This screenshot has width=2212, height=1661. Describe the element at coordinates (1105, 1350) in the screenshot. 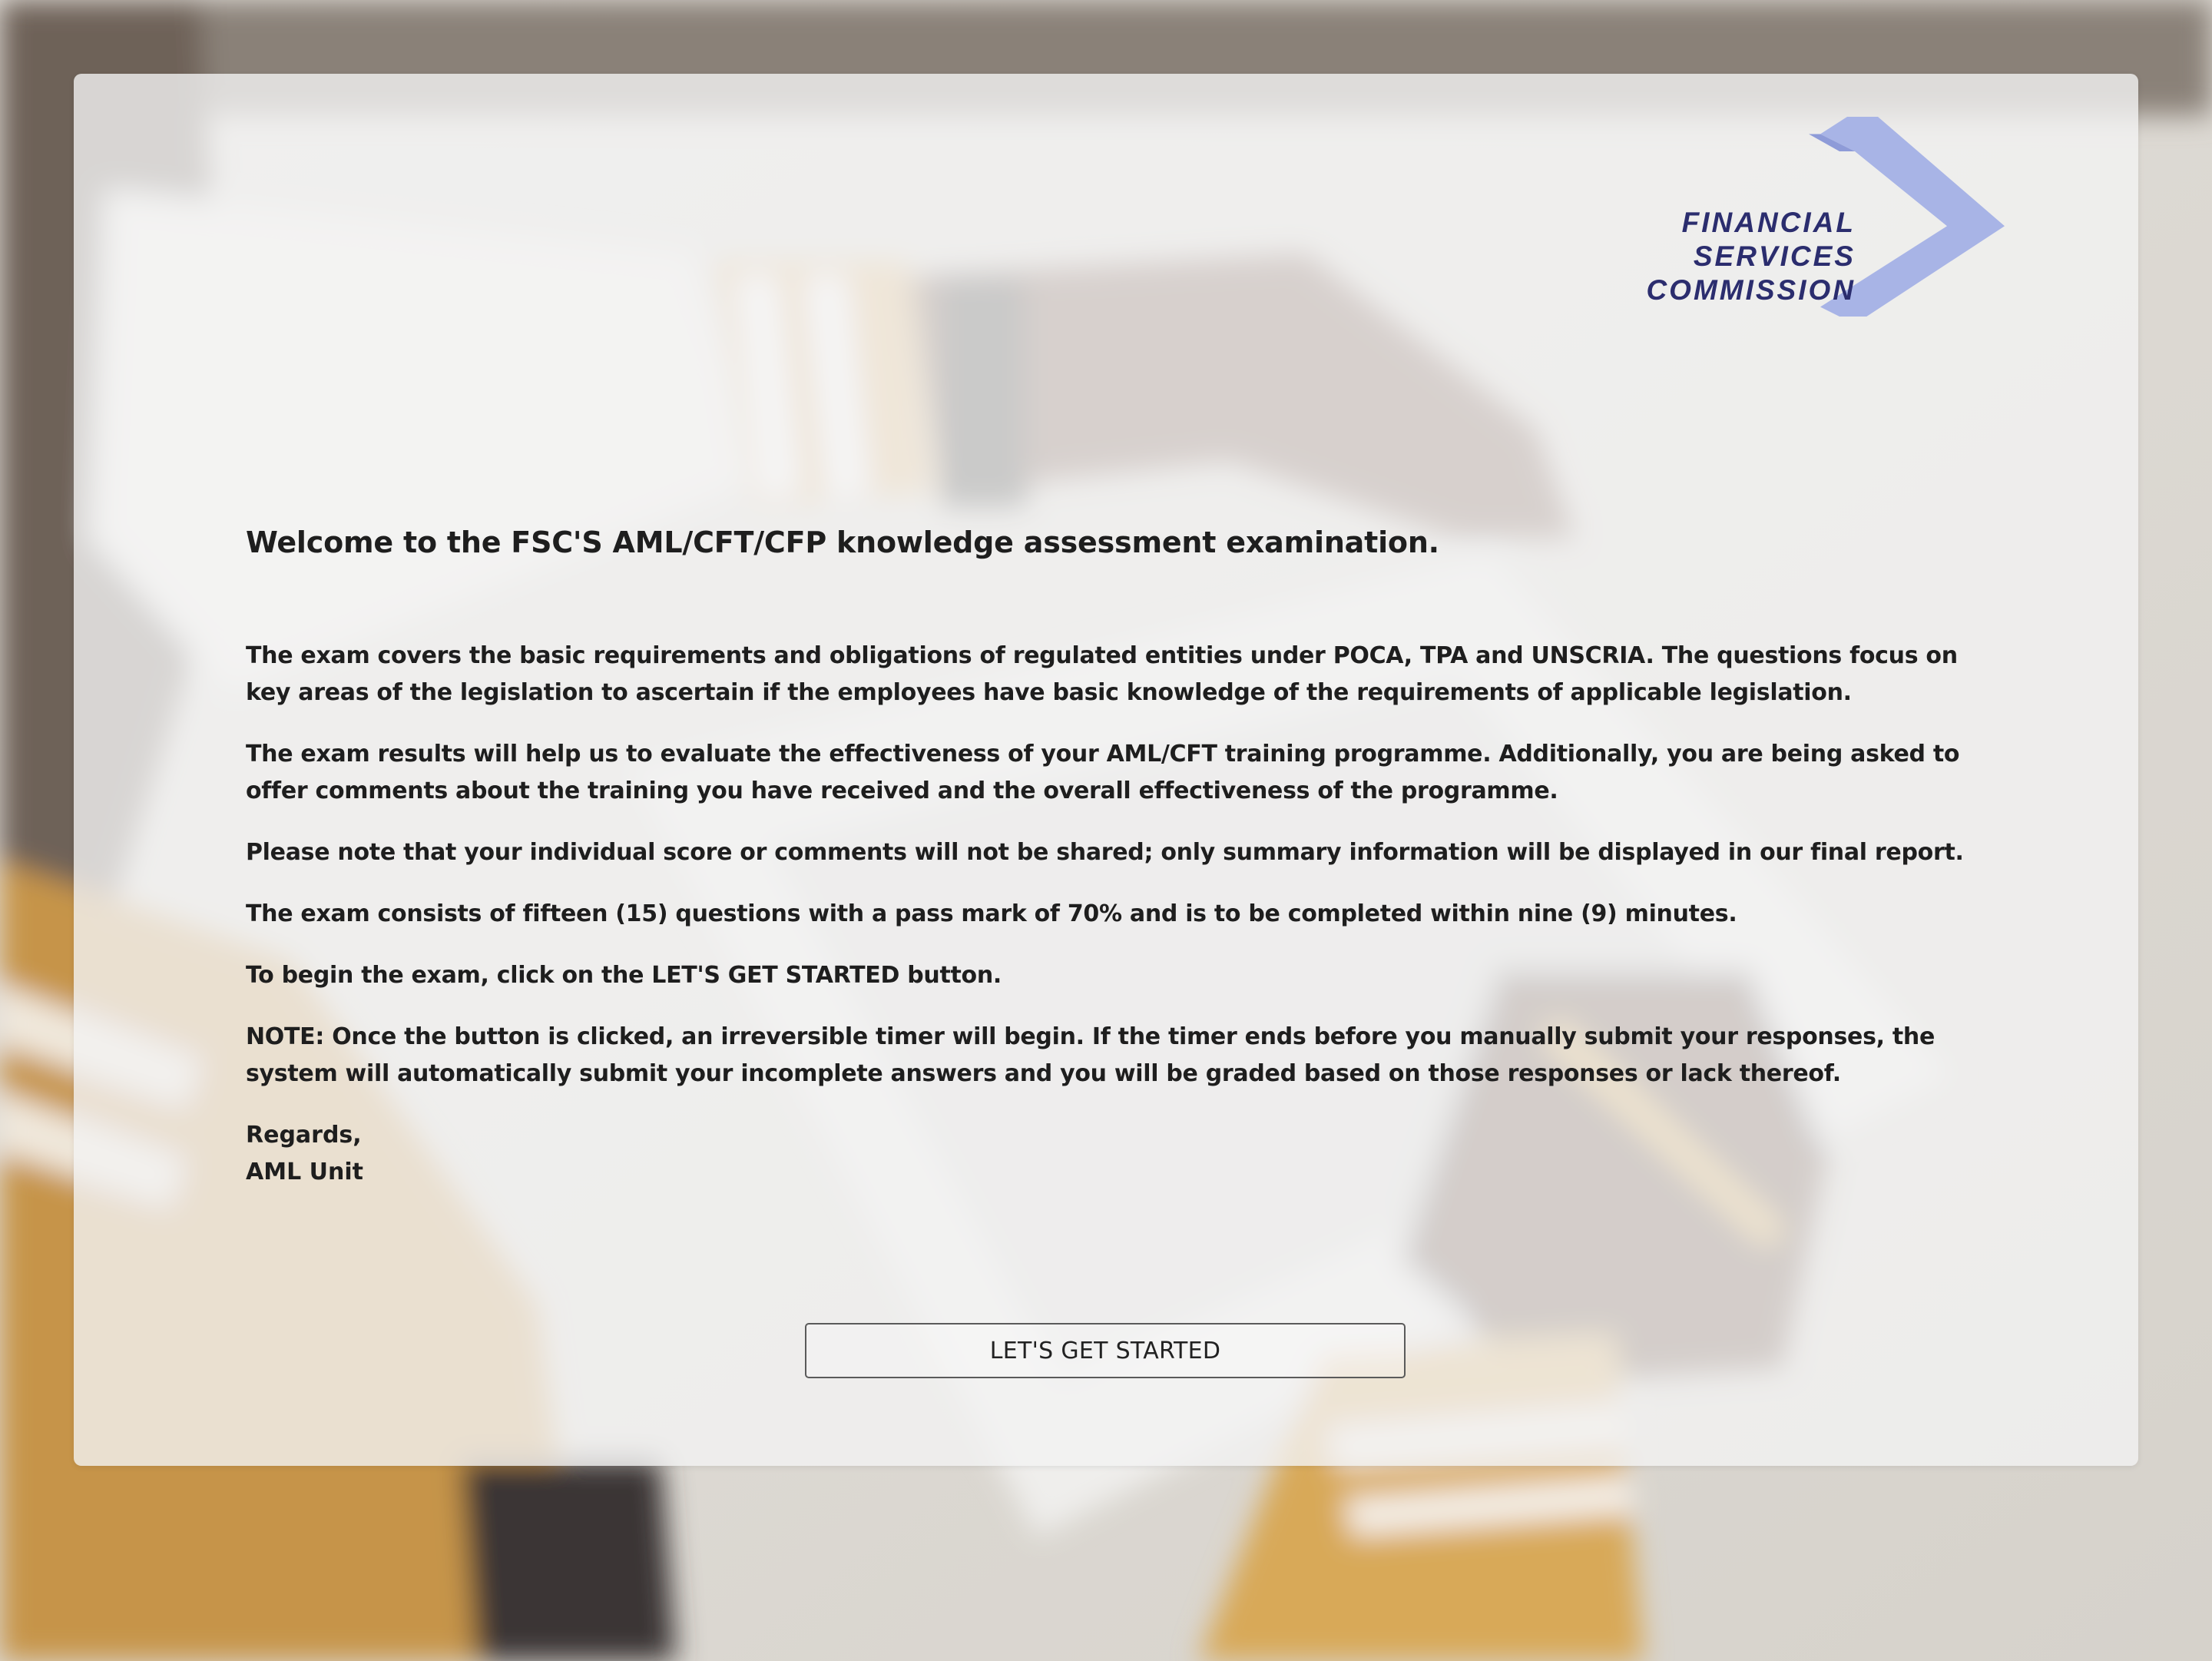

I see `lets-get-started-button: LET'S GET STARTED` at that location.